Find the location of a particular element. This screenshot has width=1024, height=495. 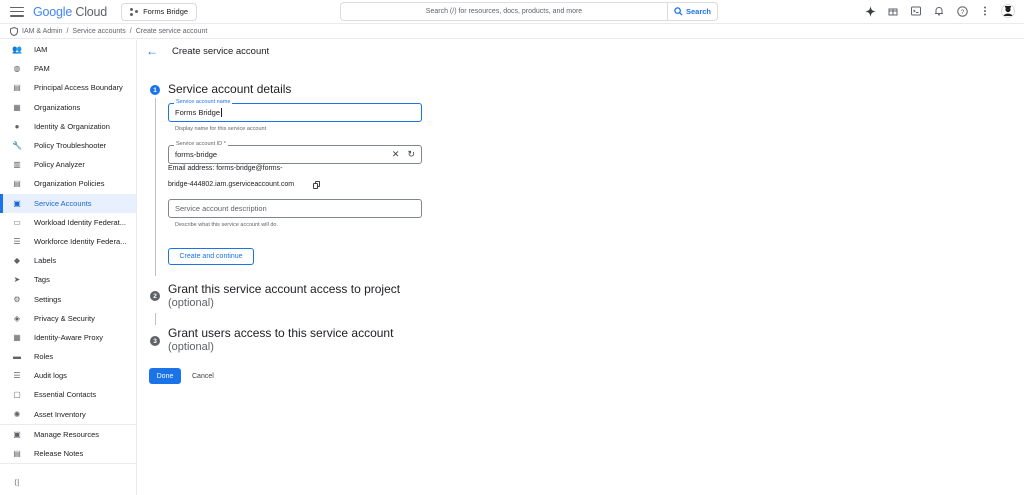

sidebar-item-iam: 👥 IAM is located at coordinates (68, 49).